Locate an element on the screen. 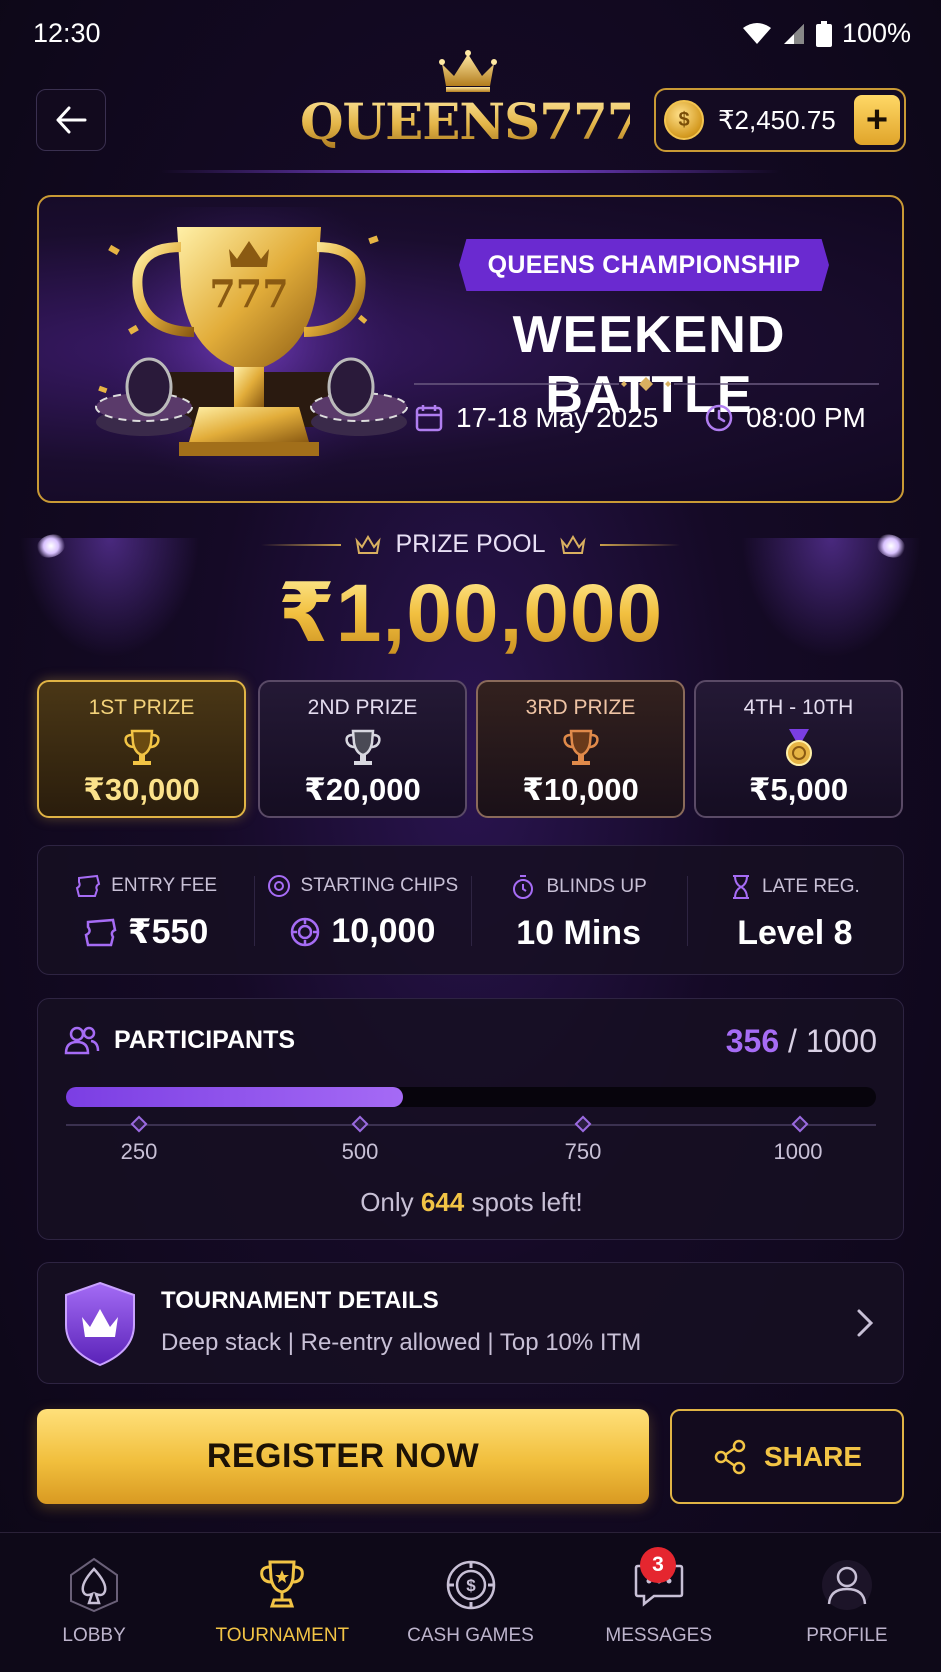 The height and width of the screenshot is (1672, 941). stat-blinds-up: BLINDS UP 10 Mins is located at coordinates (578, 910).